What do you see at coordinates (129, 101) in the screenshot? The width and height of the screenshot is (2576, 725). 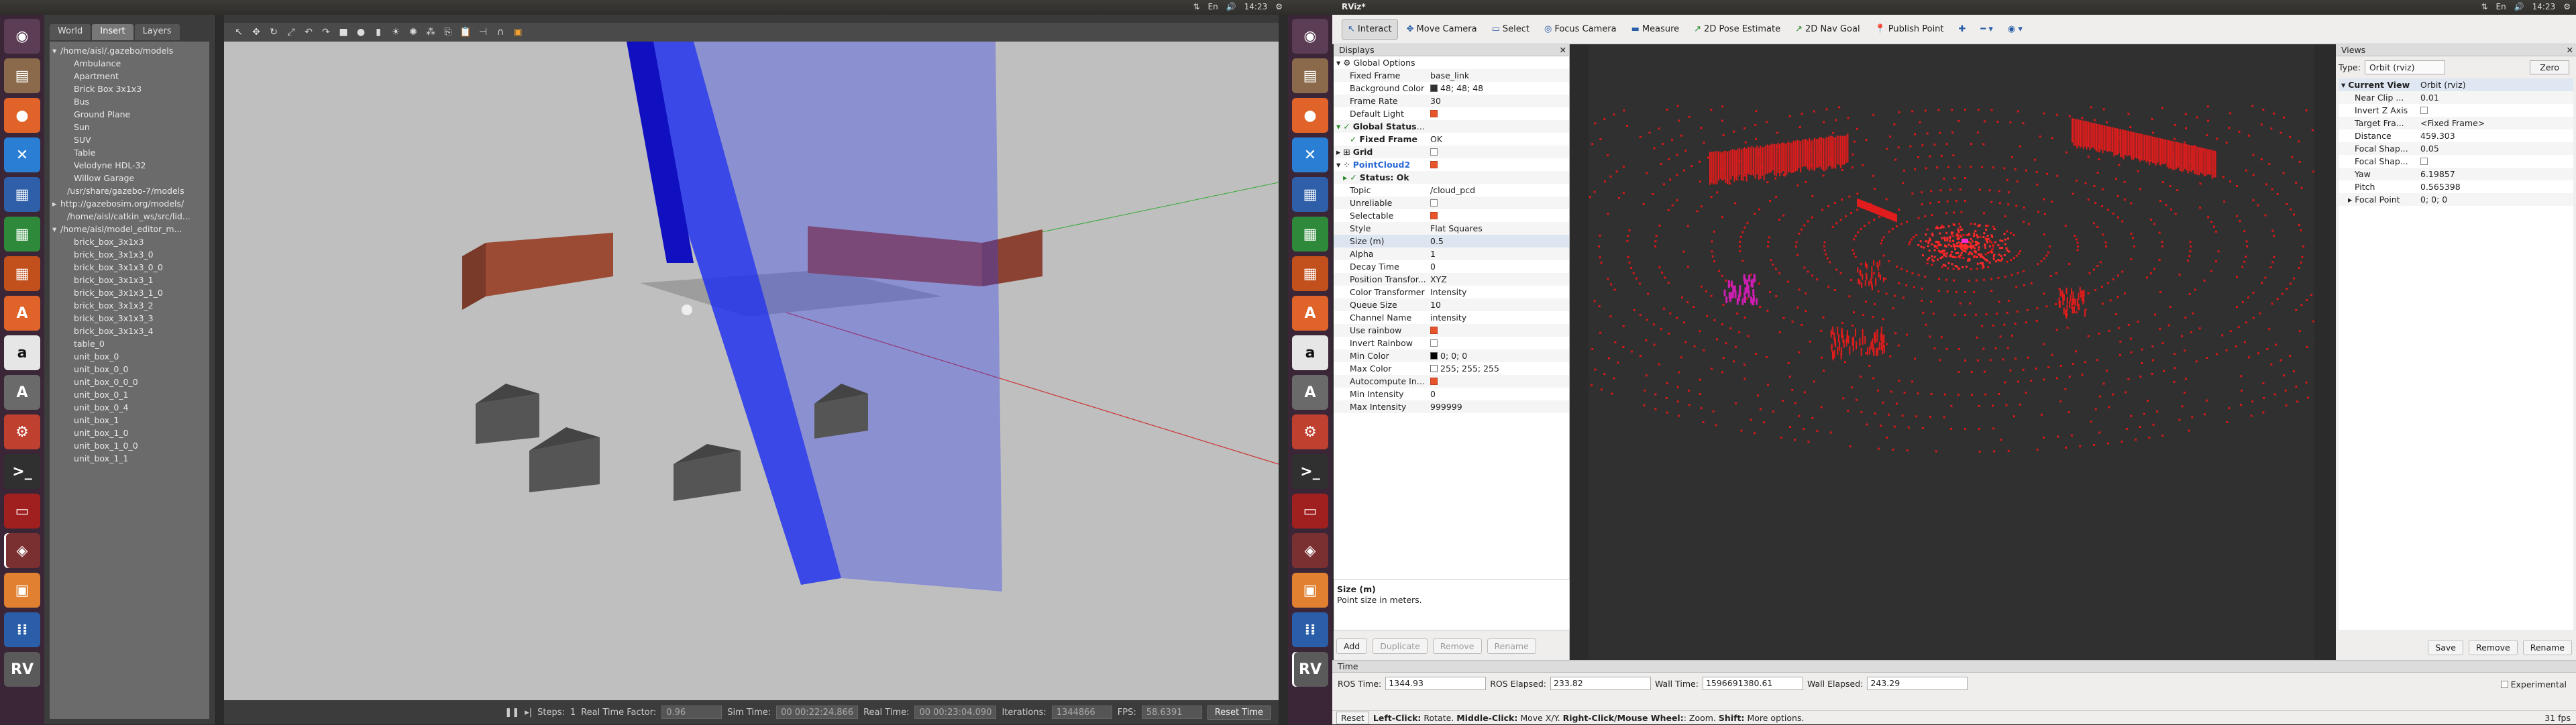 I see `tree-item: Bus` at bounding box center [129, 101].